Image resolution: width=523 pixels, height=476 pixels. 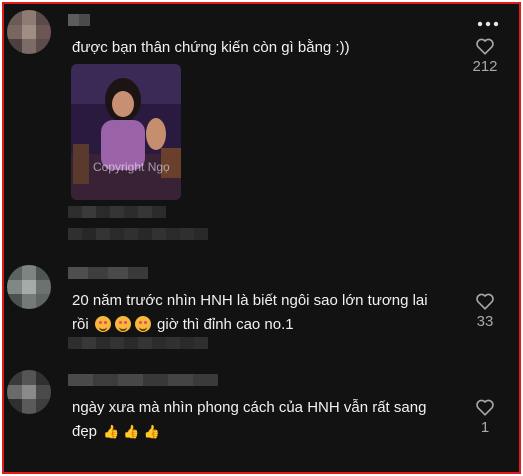 What do you see at coordinates (485, 56) in the screenshot?
I see `like-button: 212` at bounding box center [485, 56].